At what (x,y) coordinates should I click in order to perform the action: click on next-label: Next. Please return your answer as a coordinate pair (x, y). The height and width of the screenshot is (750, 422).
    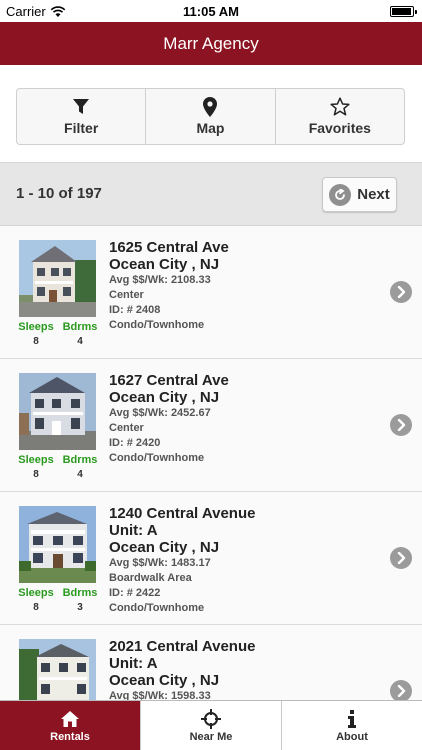
    Looking at the image, I should click on (373, 194).